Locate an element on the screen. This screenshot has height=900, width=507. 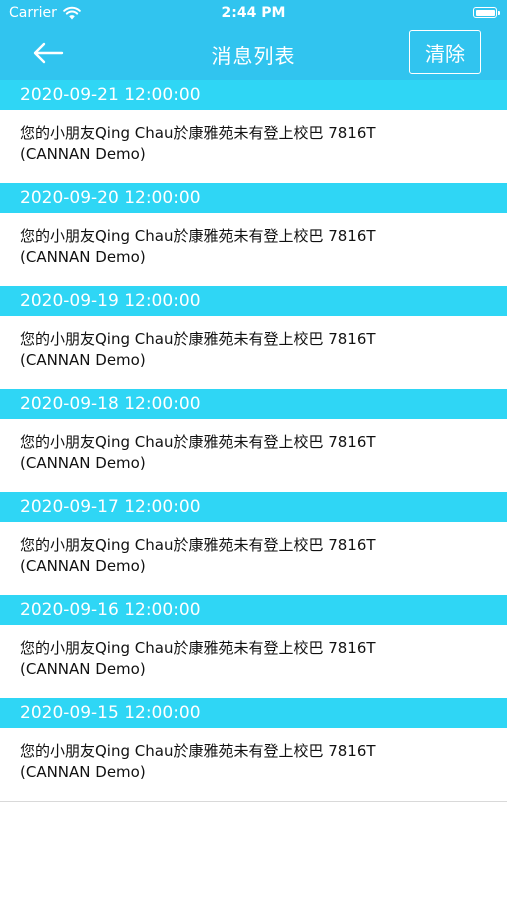
date-header: 2020-09-16 12:00:00 is located at coordinates (253, 610).